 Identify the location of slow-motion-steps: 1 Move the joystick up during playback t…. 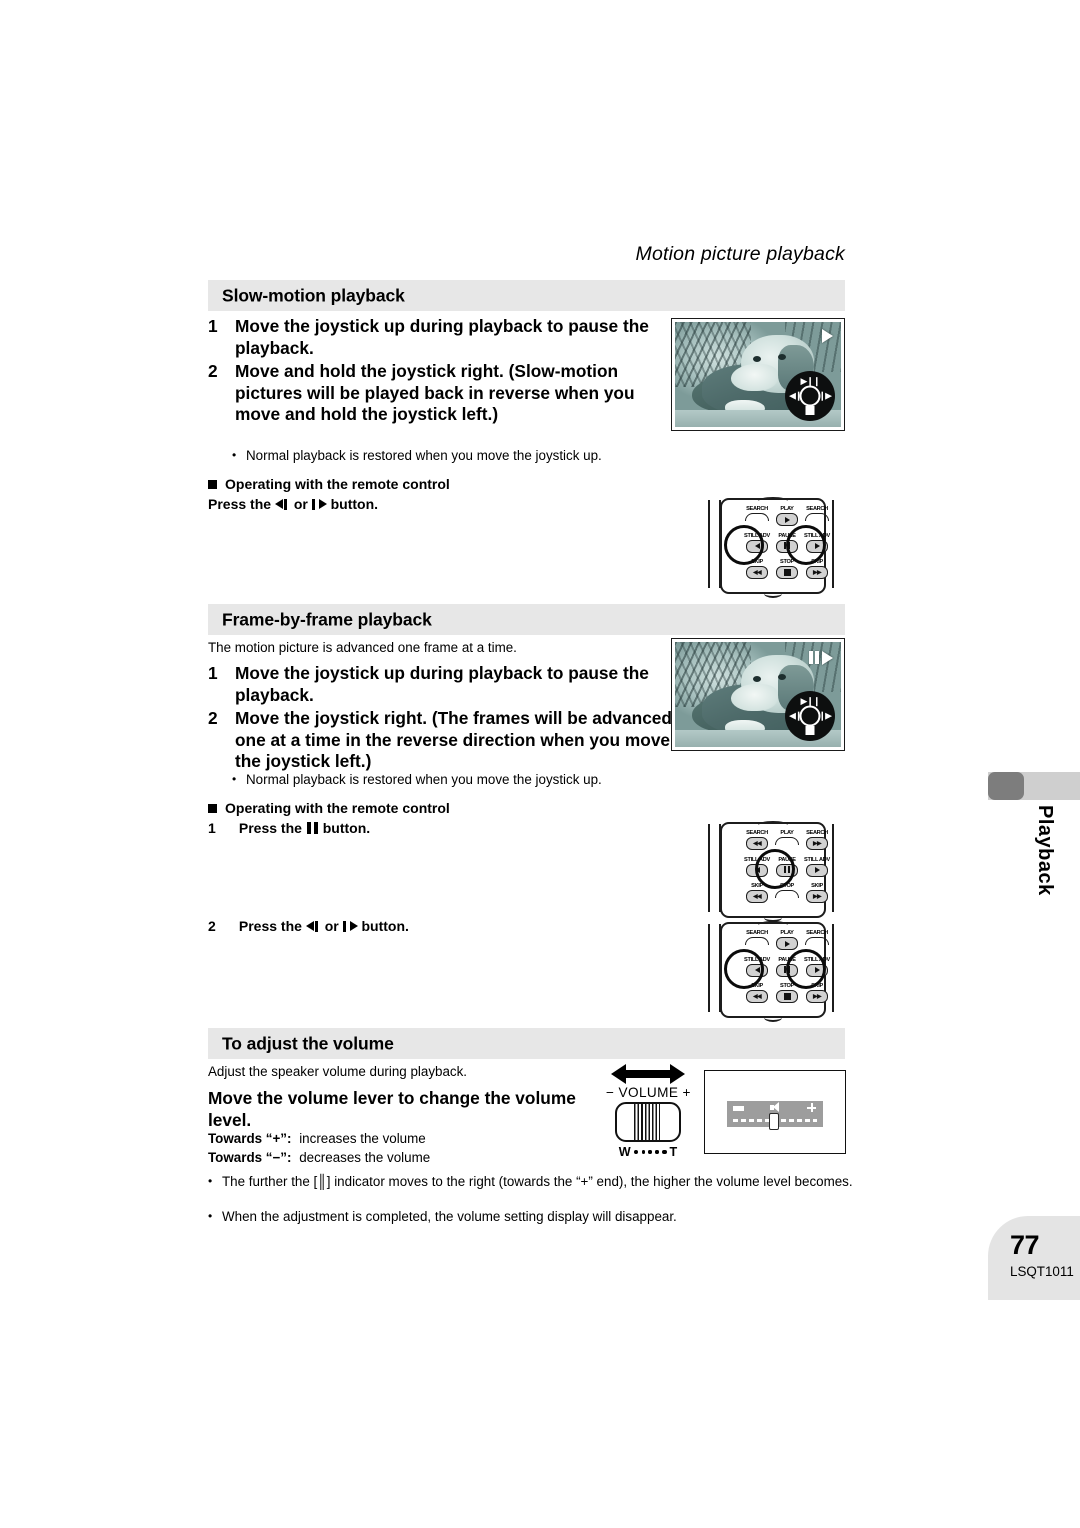
(433, 371).